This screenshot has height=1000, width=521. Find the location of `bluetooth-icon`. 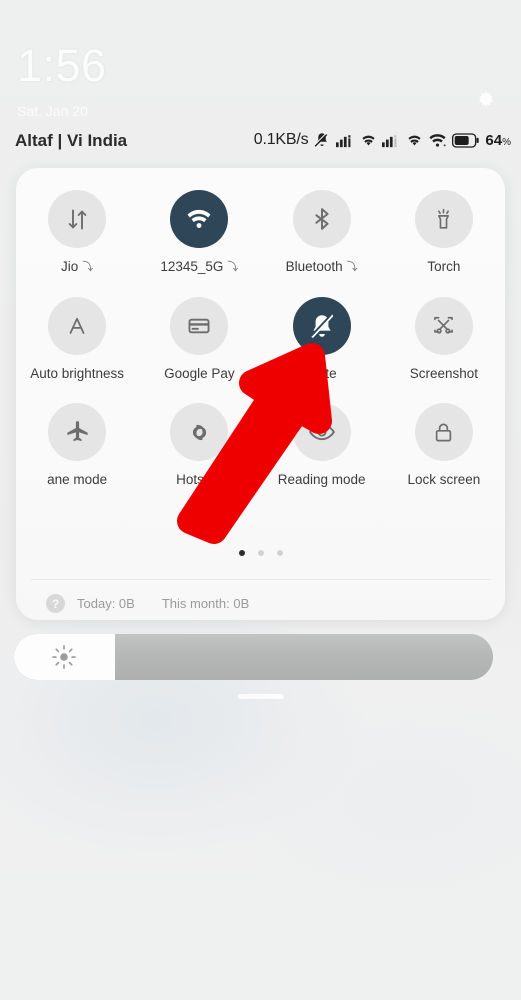

bluetooth-icon is located at coordinates (321, 219).